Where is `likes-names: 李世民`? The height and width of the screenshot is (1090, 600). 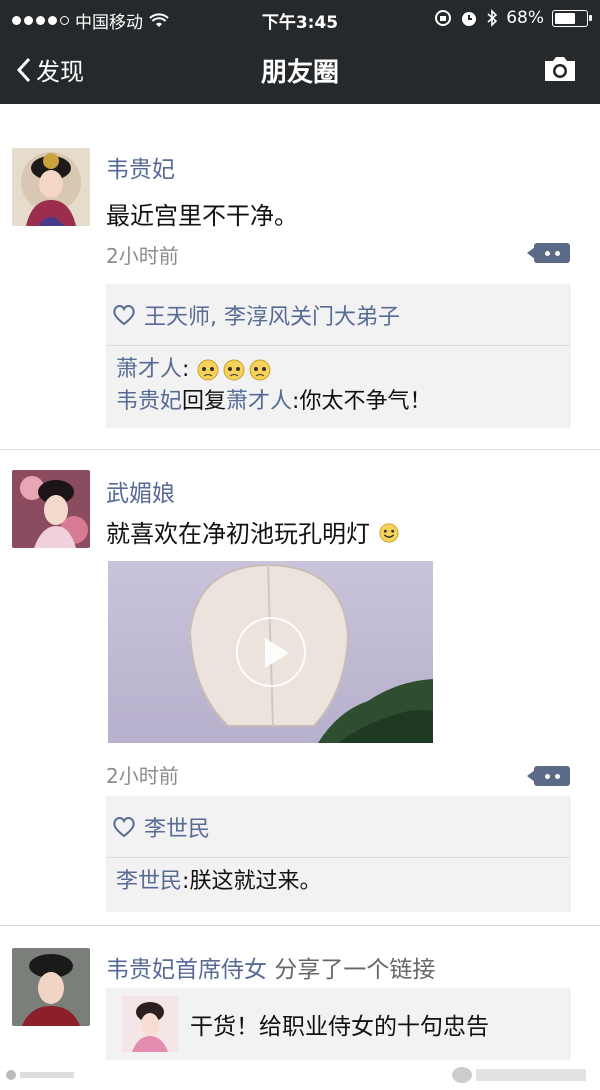 likes-names: 李世民 is located at coordinates (177, 827).